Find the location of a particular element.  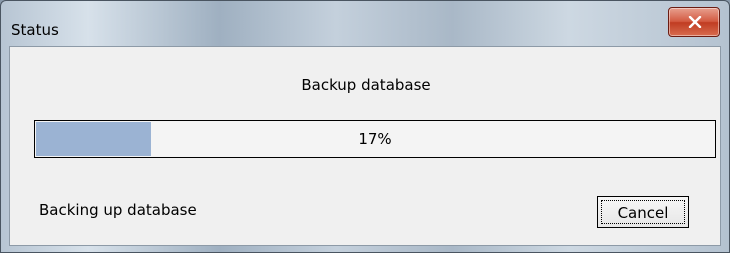

progress-percent: 17% is located at coordinates (375, 139).